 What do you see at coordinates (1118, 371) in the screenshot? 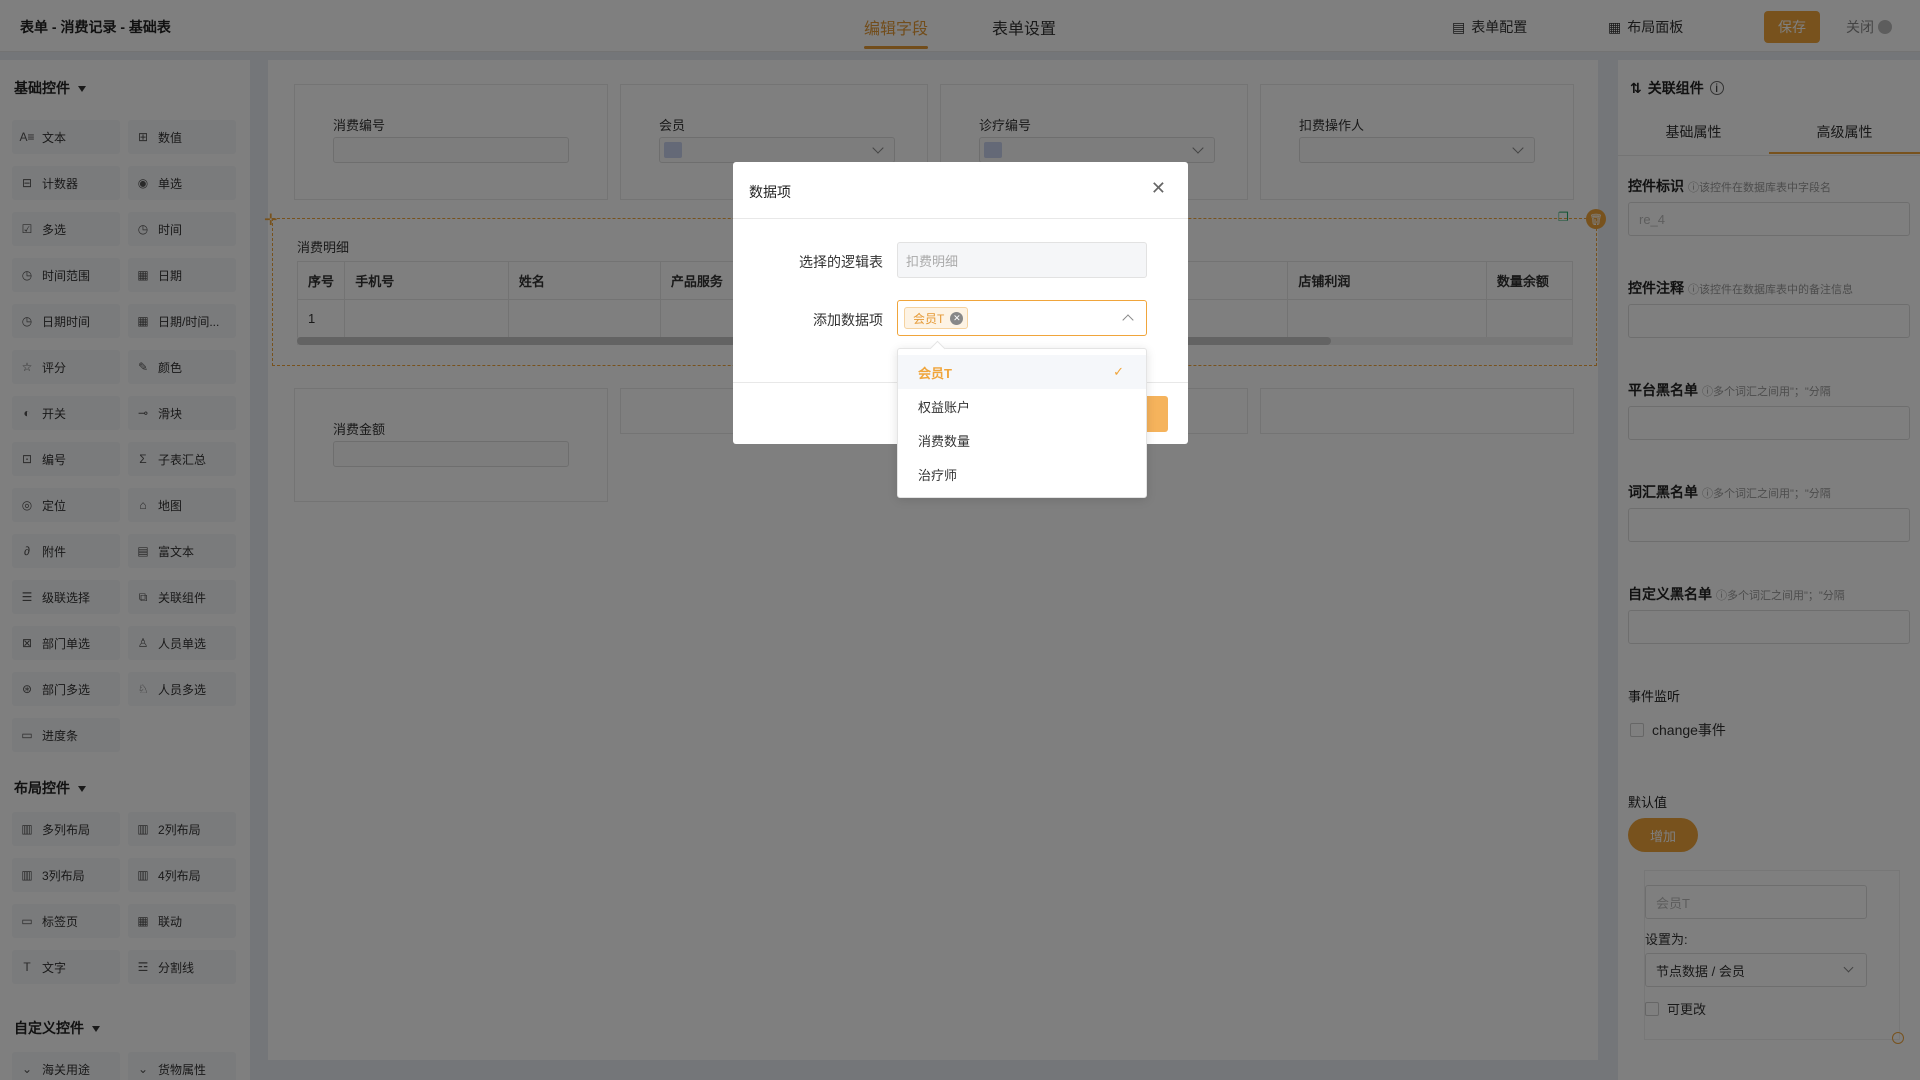
I see `check-icon: ✓` at bounding box center [1118, 371].